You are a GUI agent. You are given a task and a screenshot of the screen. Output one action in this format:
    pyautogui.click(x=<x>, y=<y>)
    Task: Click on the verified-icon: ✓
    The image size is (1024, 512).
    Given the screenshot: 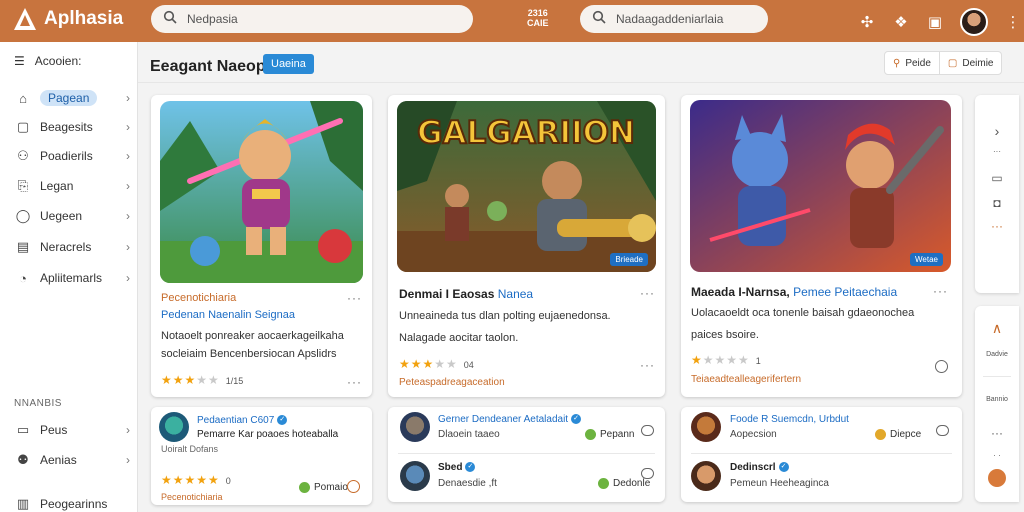 What is the action you would take?
    pyautogui.click(x=783, y=467)
    